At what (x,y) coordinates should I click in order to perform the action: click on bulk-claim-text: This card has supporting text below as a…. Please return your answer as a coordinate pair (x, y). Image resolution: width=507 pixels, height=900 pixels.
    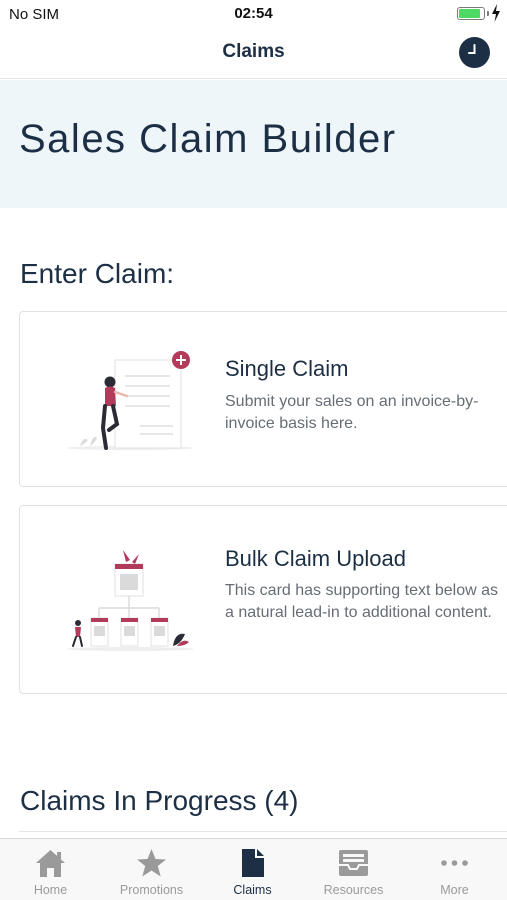
    Looking at the image, I should click on (362, 601).